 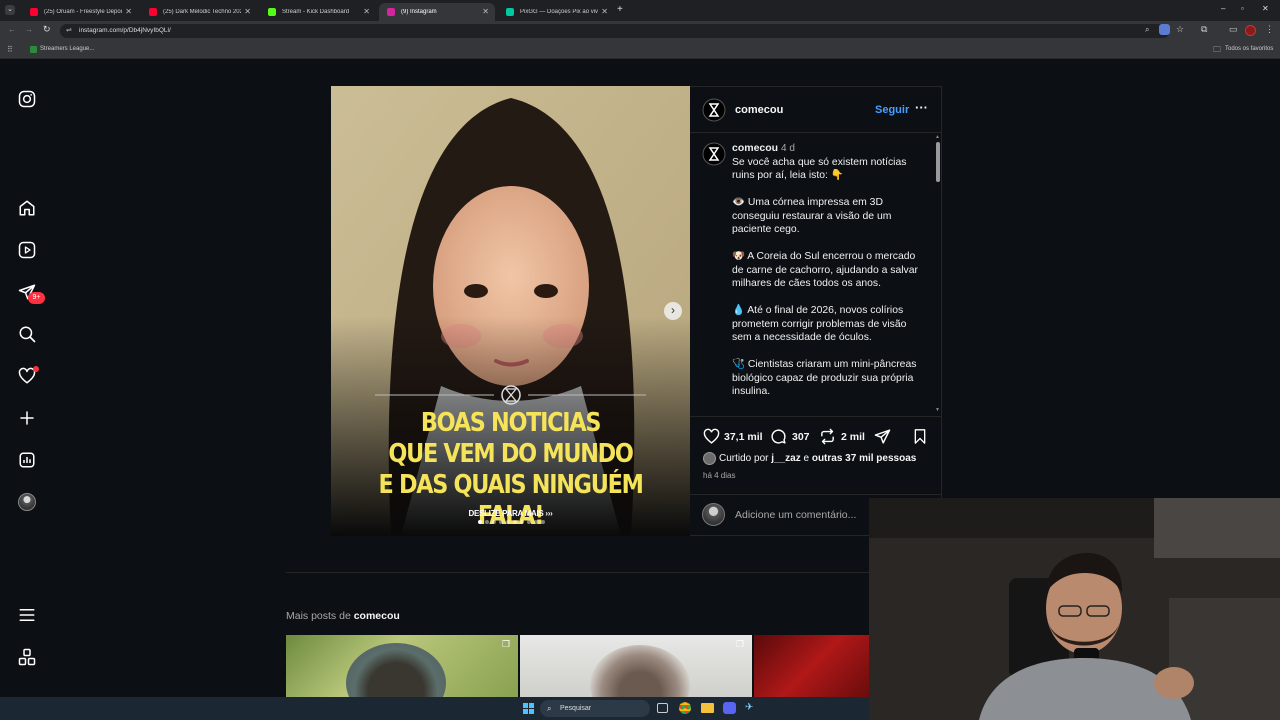 What do you see at coordinates (806, 458) in the screenshot?
I see `liked-by-and: e` at bounding box center [806, 458].